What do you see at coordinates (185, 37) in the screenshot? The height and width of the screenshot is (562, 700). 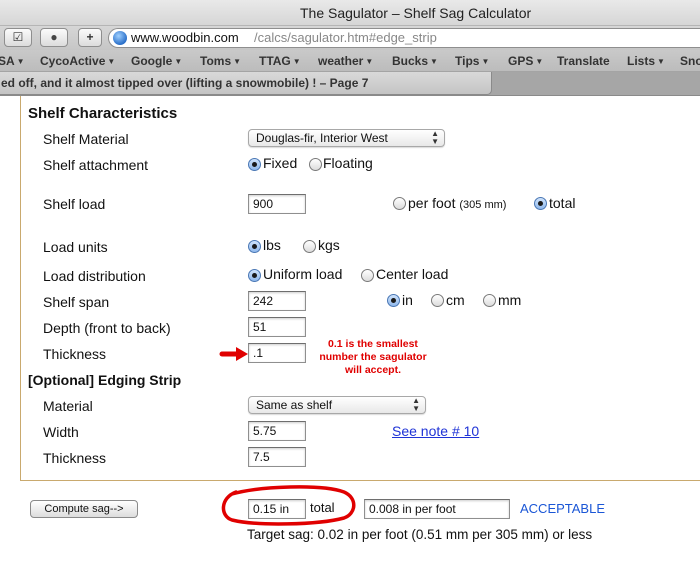 I see `url-host: www.woodbin.com` at bounding box center [185, 37].